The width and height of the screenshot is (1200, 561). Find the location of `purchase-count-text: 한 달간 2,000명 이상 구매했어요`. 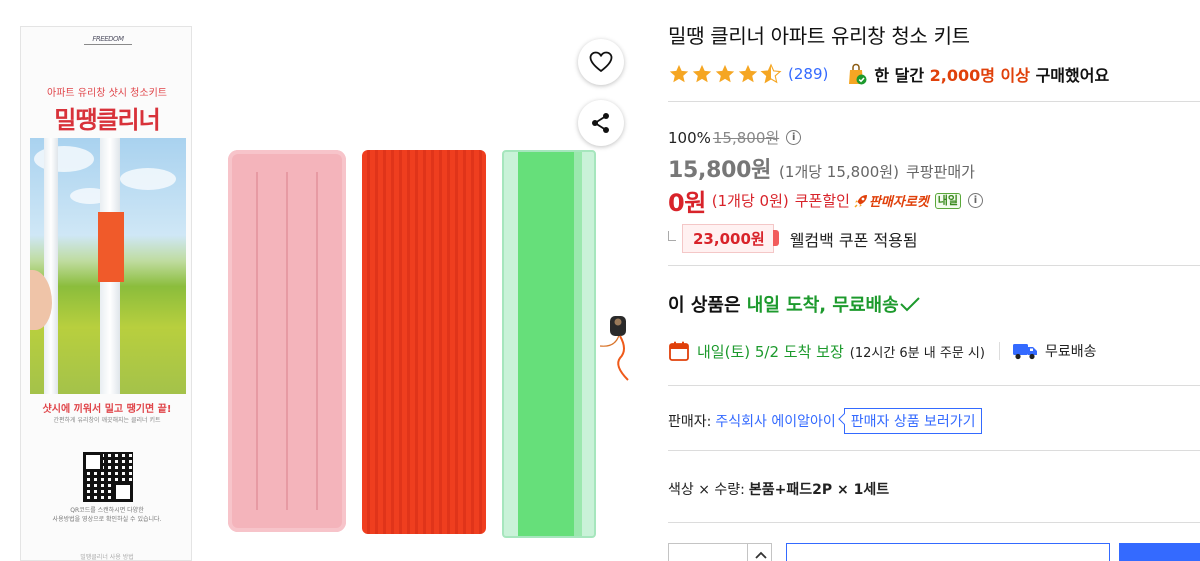

purchase-count-text: 한 달간 2,000명 이상 구매했어요 is located at coordinates (991, 74).